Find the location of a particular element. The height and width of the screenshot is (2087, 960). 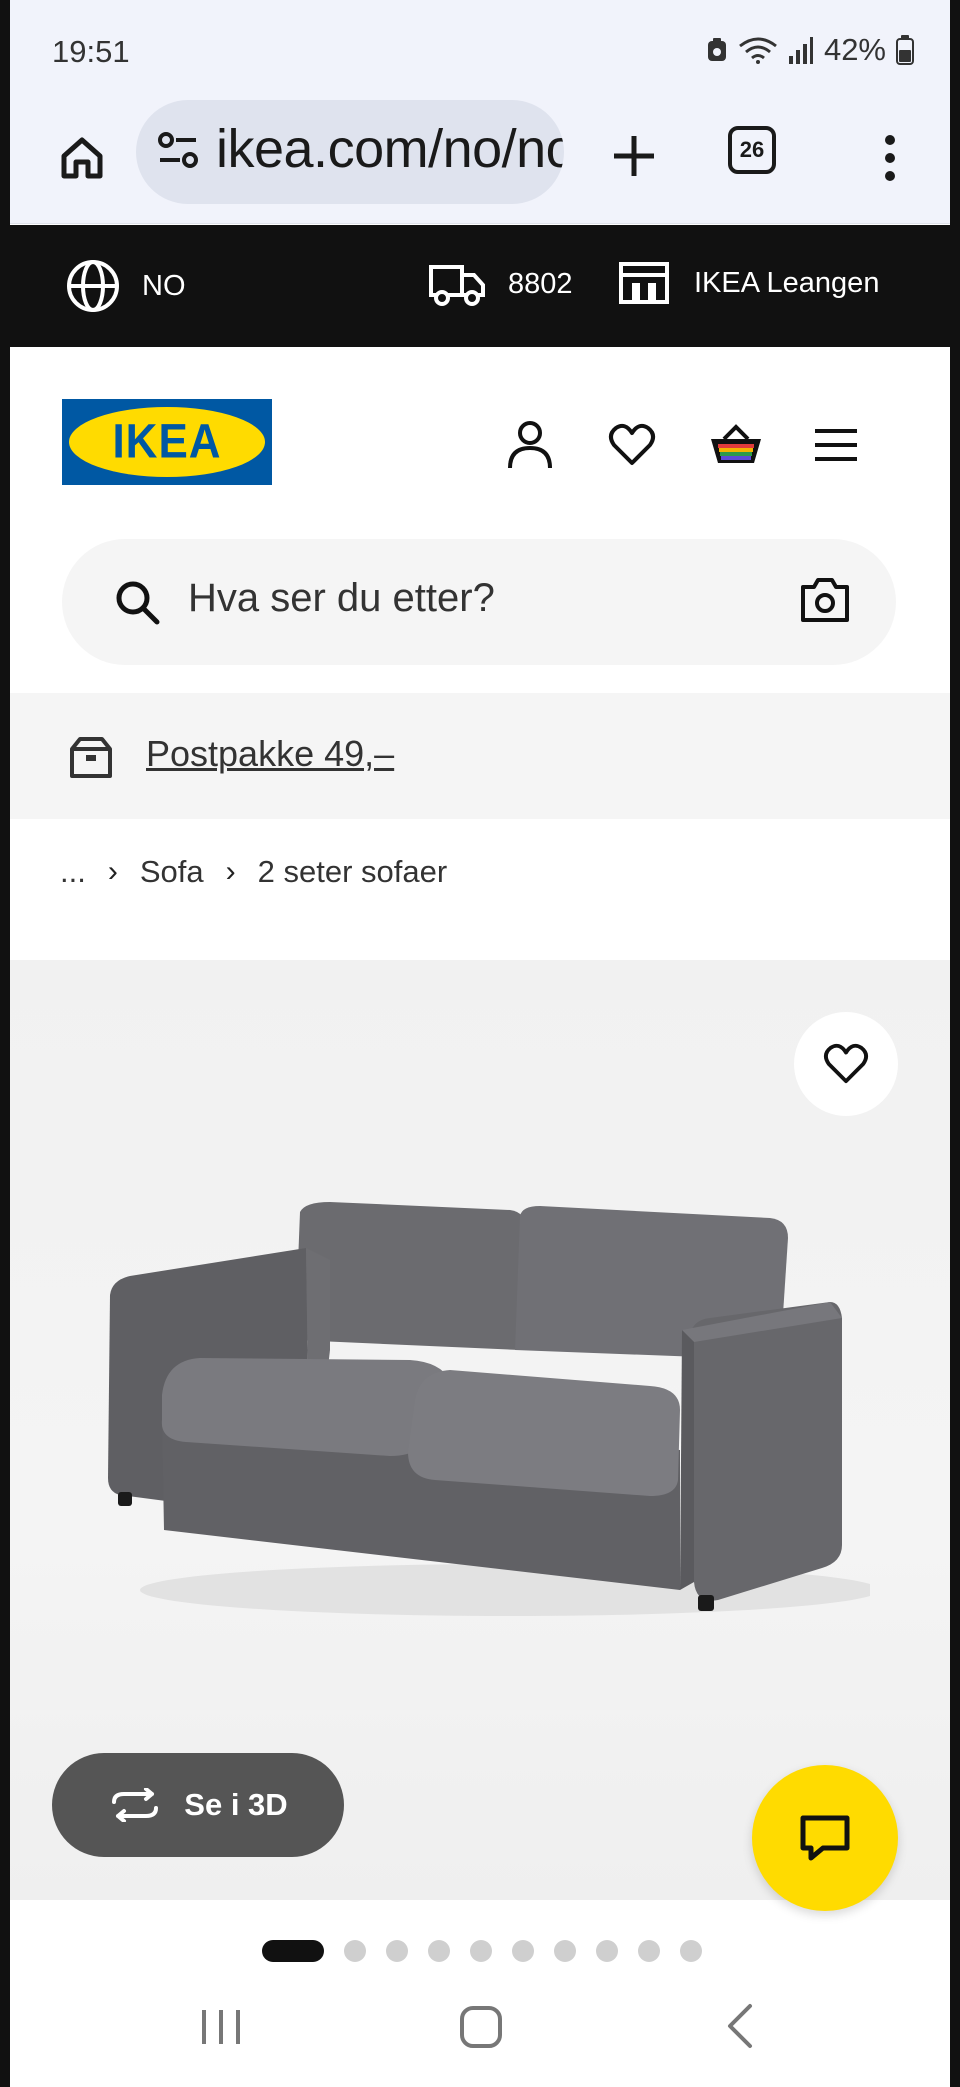

truck-icon is located at coordinates (457, 285).